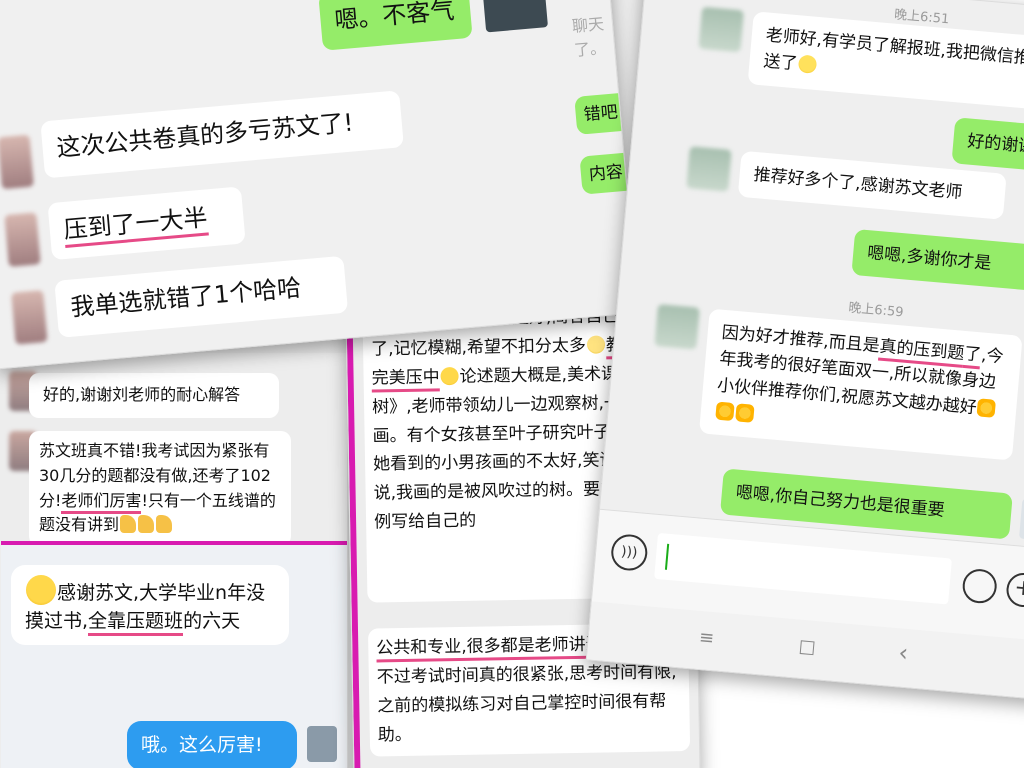  I want to click on message-text: 错吧!, so click(604, 113).